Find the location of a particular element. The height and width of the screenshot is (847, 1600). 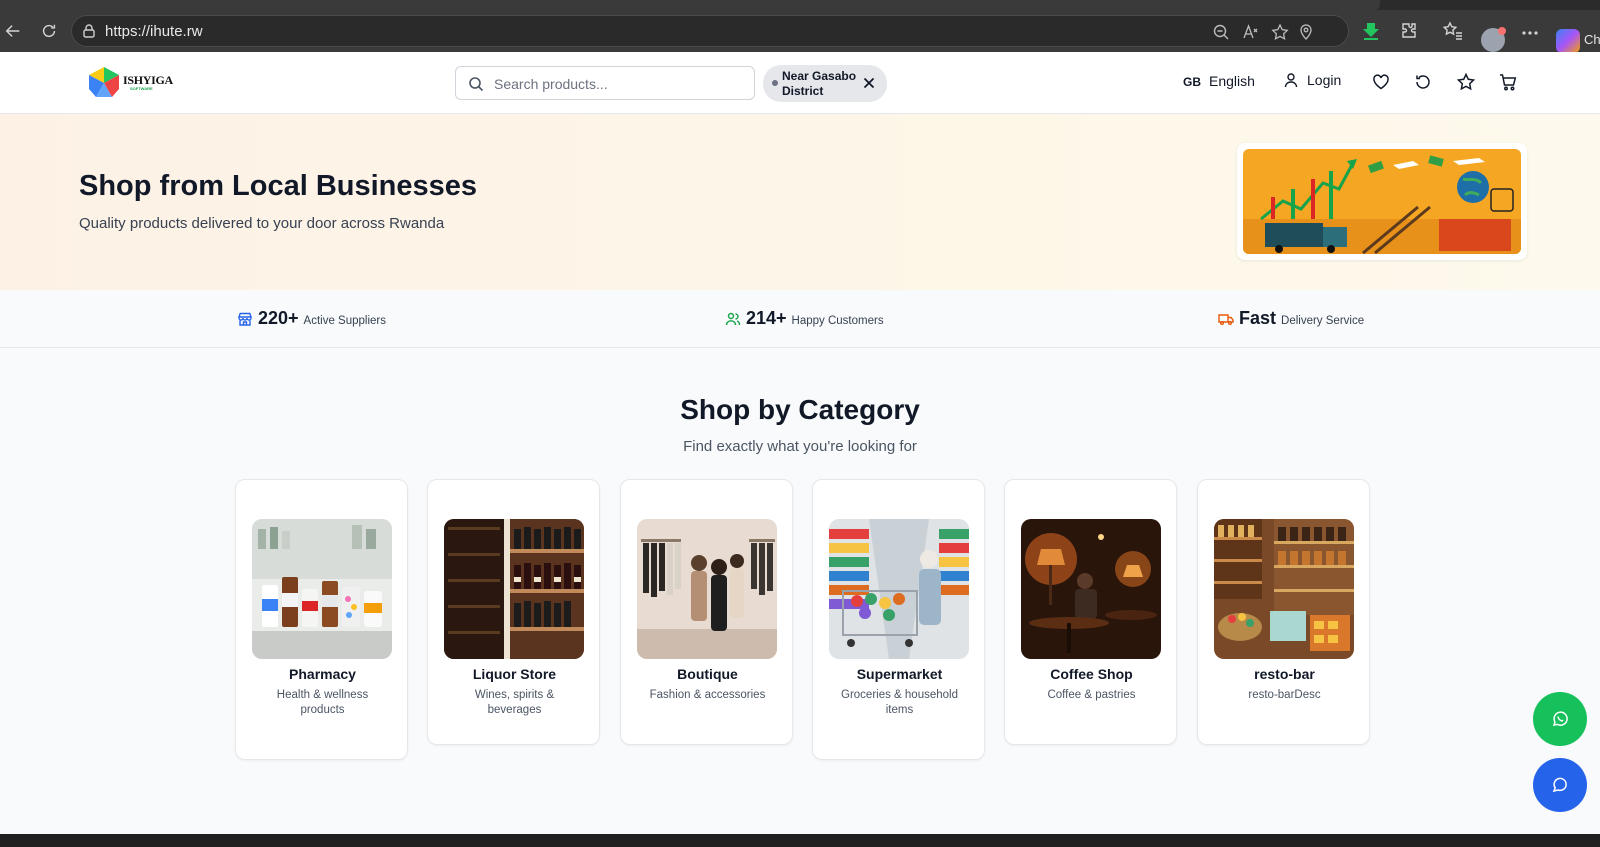

extensions-puzzle-icon is located at coordinates (1409, 31).